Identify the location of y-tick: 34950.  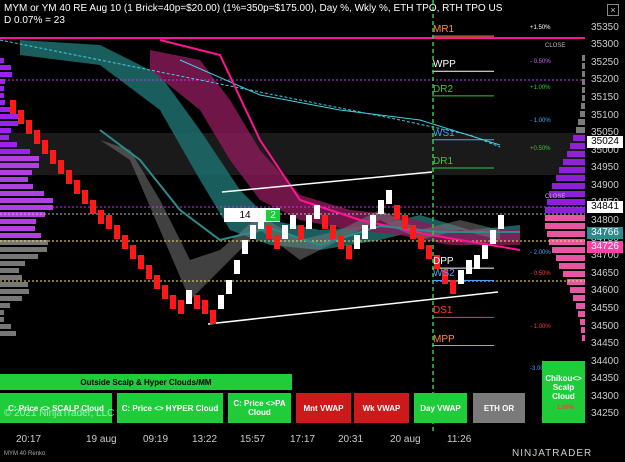
(605, 168).